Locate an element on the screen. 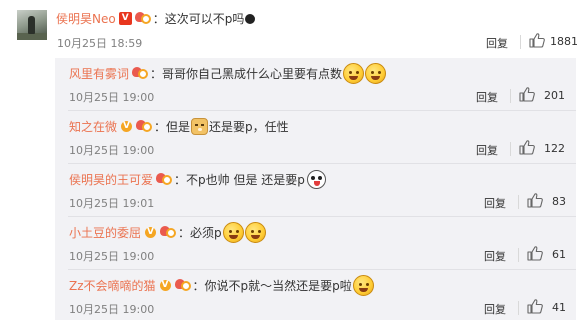  reply-line: 侯明昊的王可爱 ： 不p也帅 但是 还是要p is located at coordinates (197, 179).